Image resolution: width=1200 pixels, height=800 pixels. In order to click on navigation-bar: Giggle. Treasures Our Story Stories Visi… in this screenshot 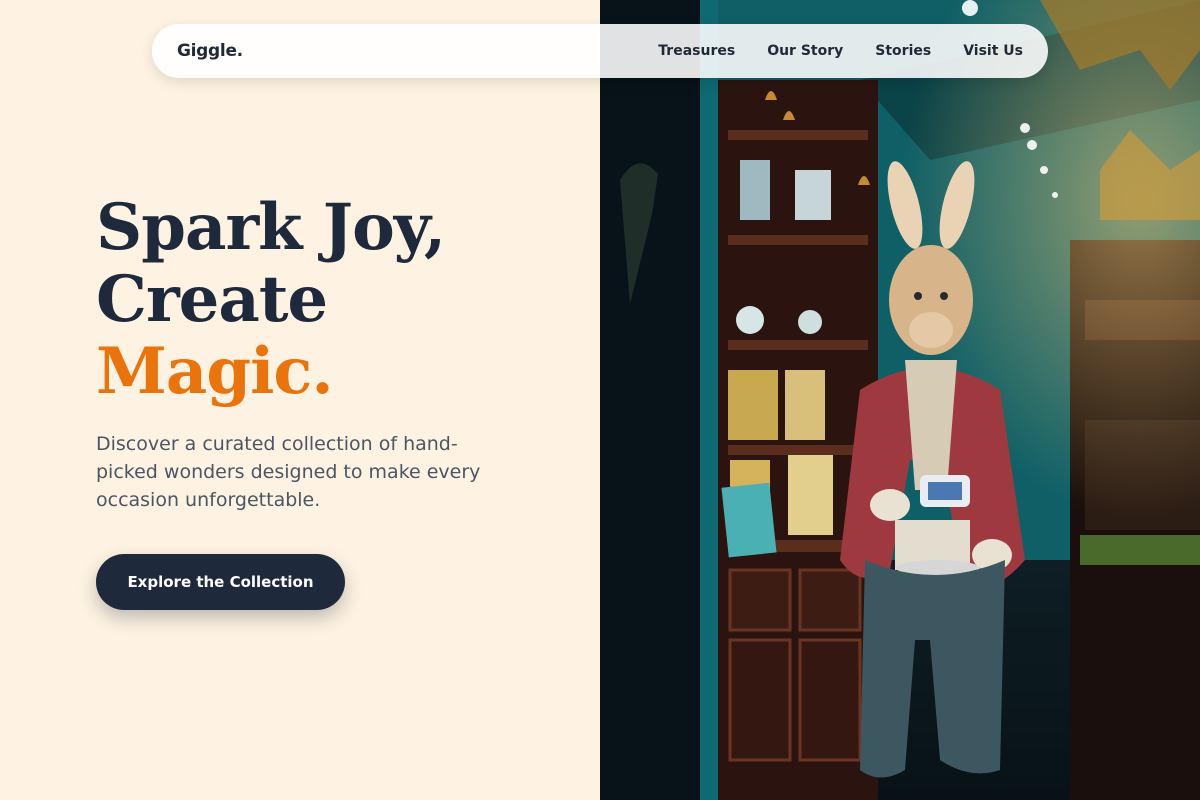, I will do `click(600, 51)`.